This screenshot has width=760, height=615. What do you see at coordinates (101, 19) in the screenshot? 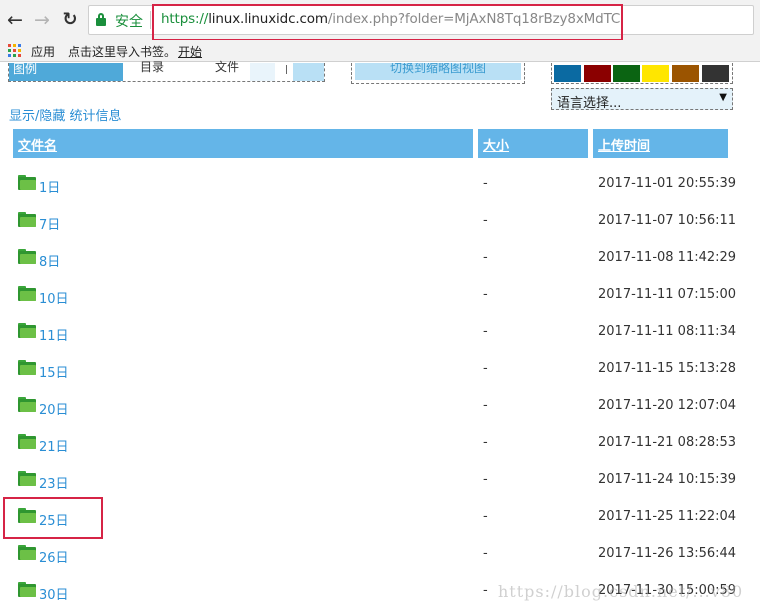
I see `lock-icon` at bounding box center [101, 19].